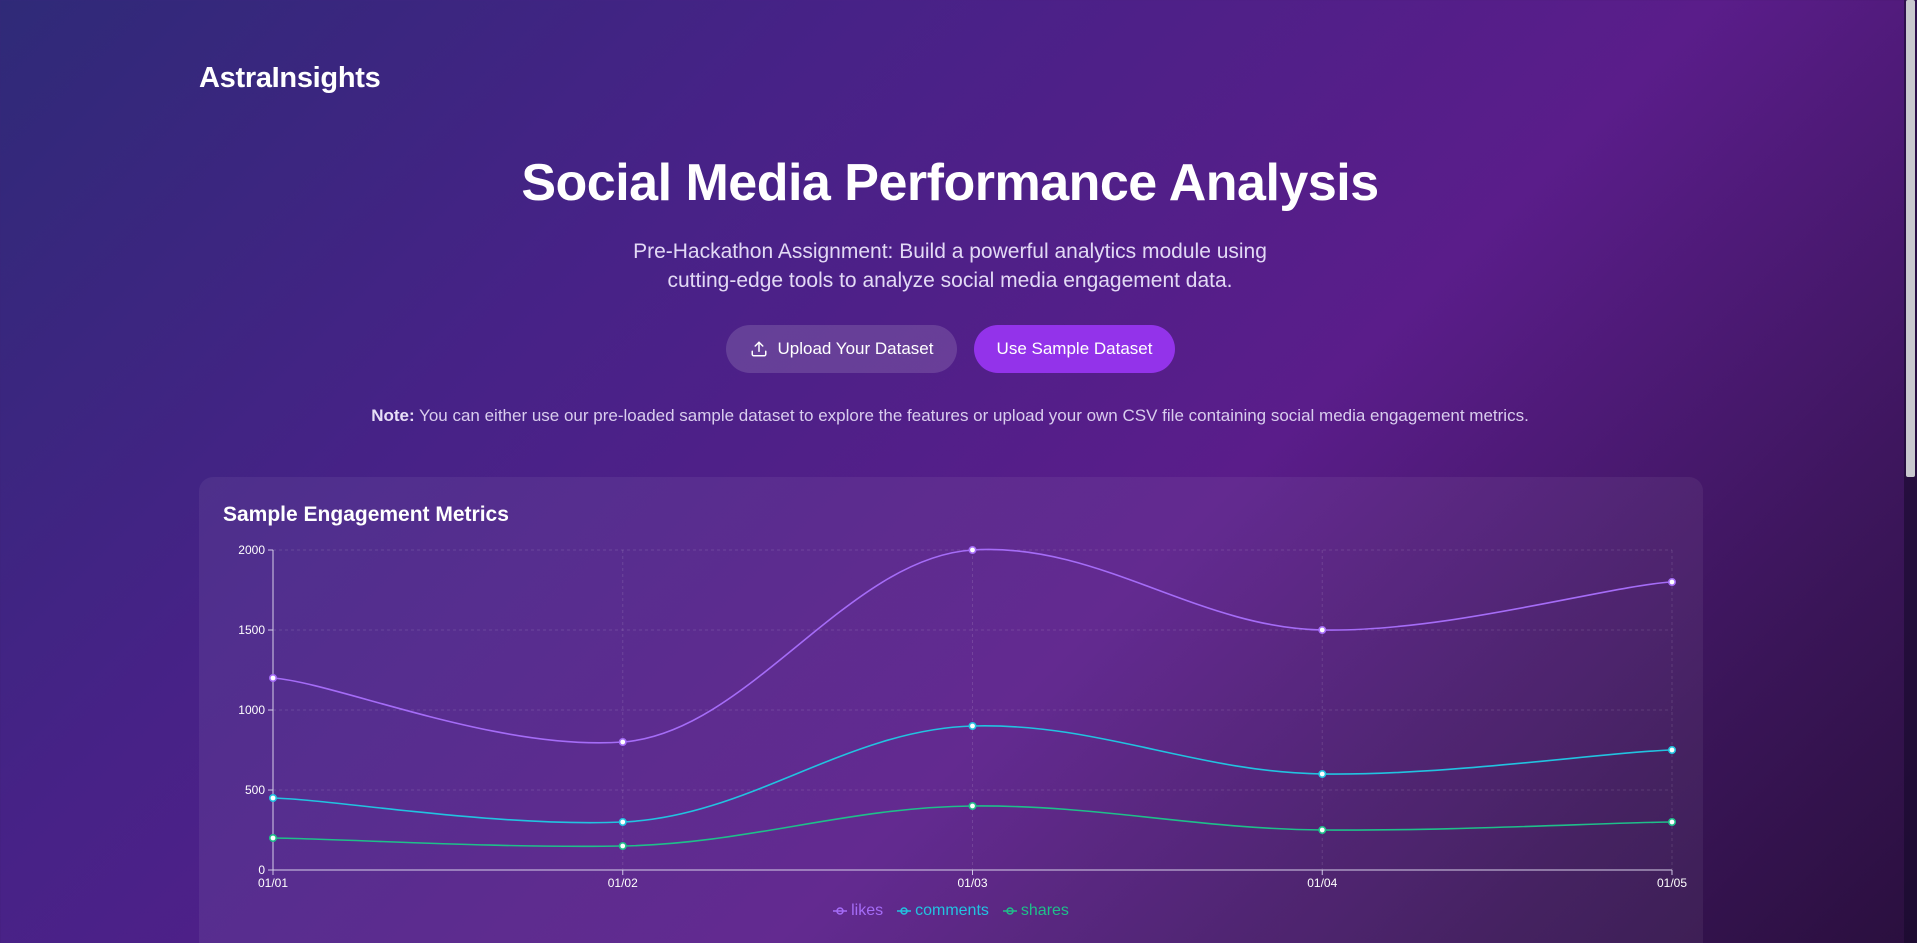 The height and width of the screenshot is (943, 1917). Describe the element at coordinates (290, 78) in the screenshot. I see `brand-logo: AstraInsights` at that location.